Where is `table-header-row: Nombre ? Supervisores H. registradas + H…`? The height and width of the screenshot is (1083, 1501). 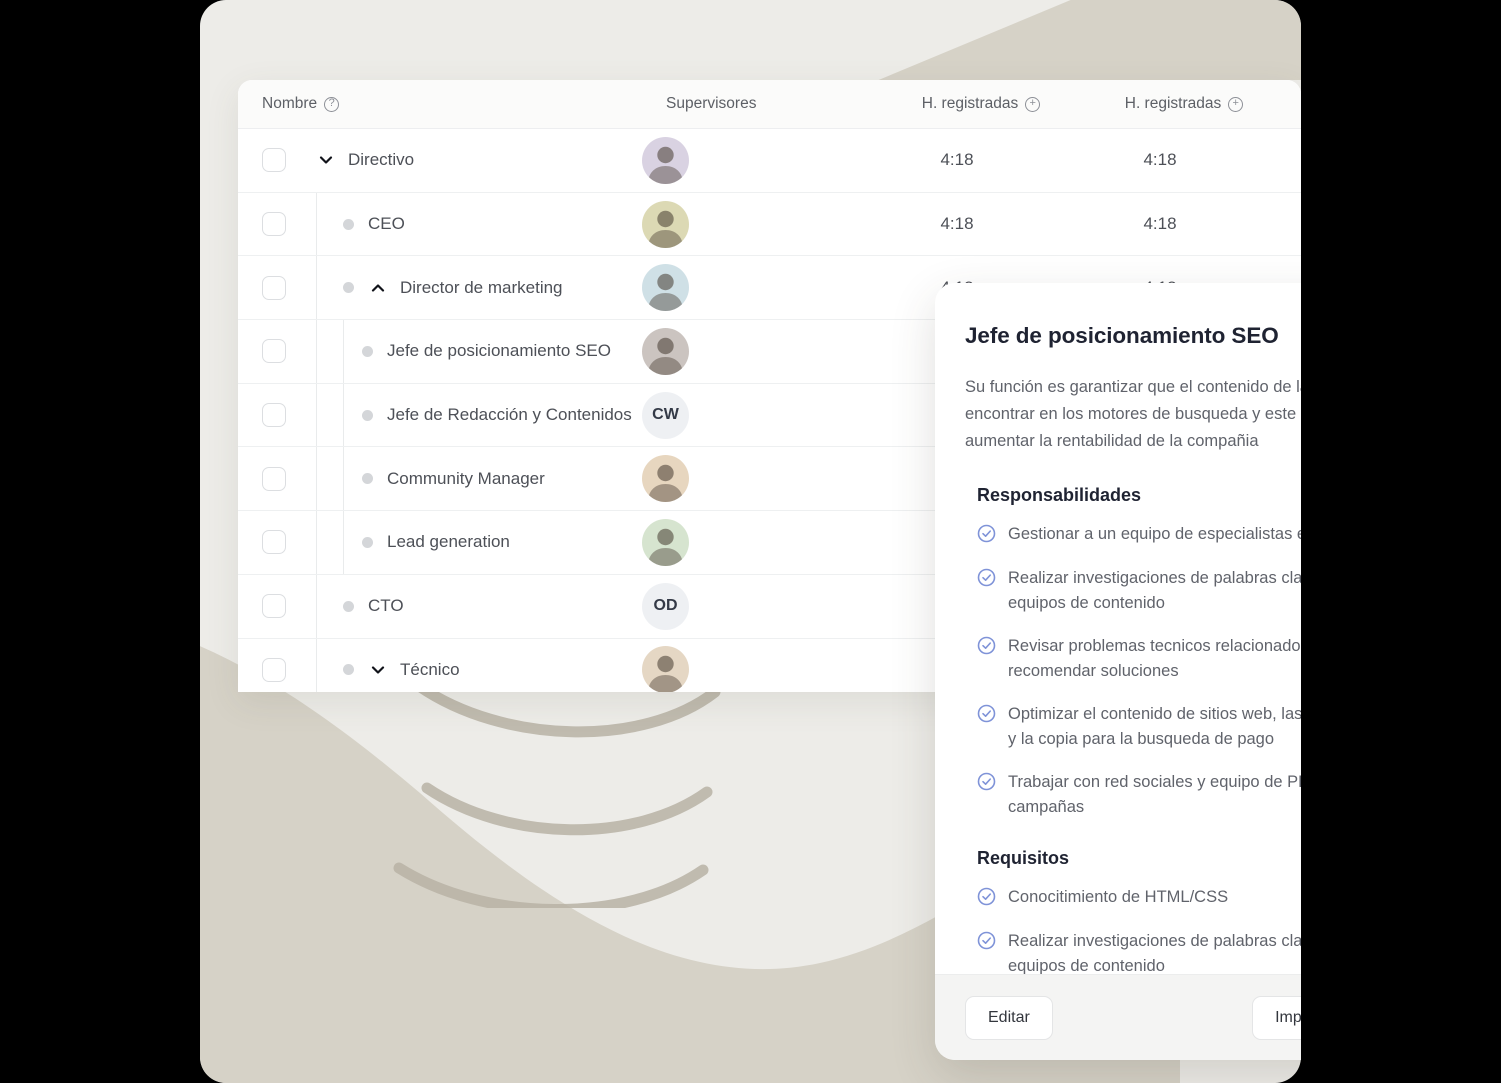
table-header-row: Nombre ? Supervisores H. registradas + H… is located at coordinates (769, 104).